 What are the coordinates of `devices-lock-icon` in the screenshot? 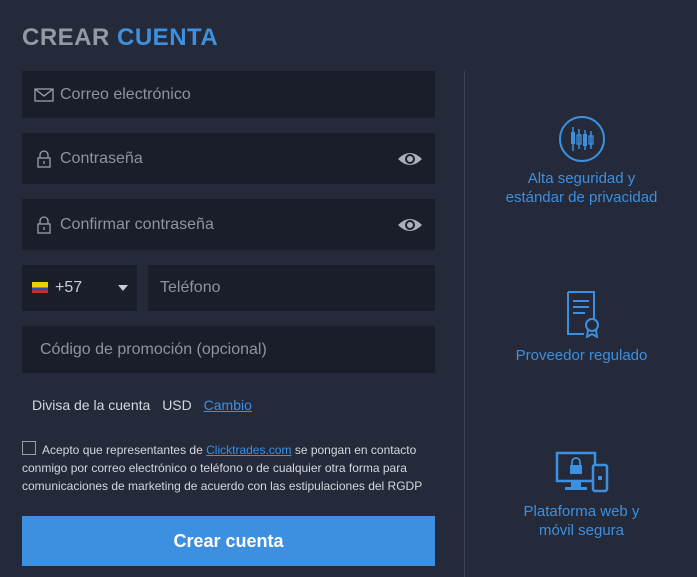 It's located at (581, 472).